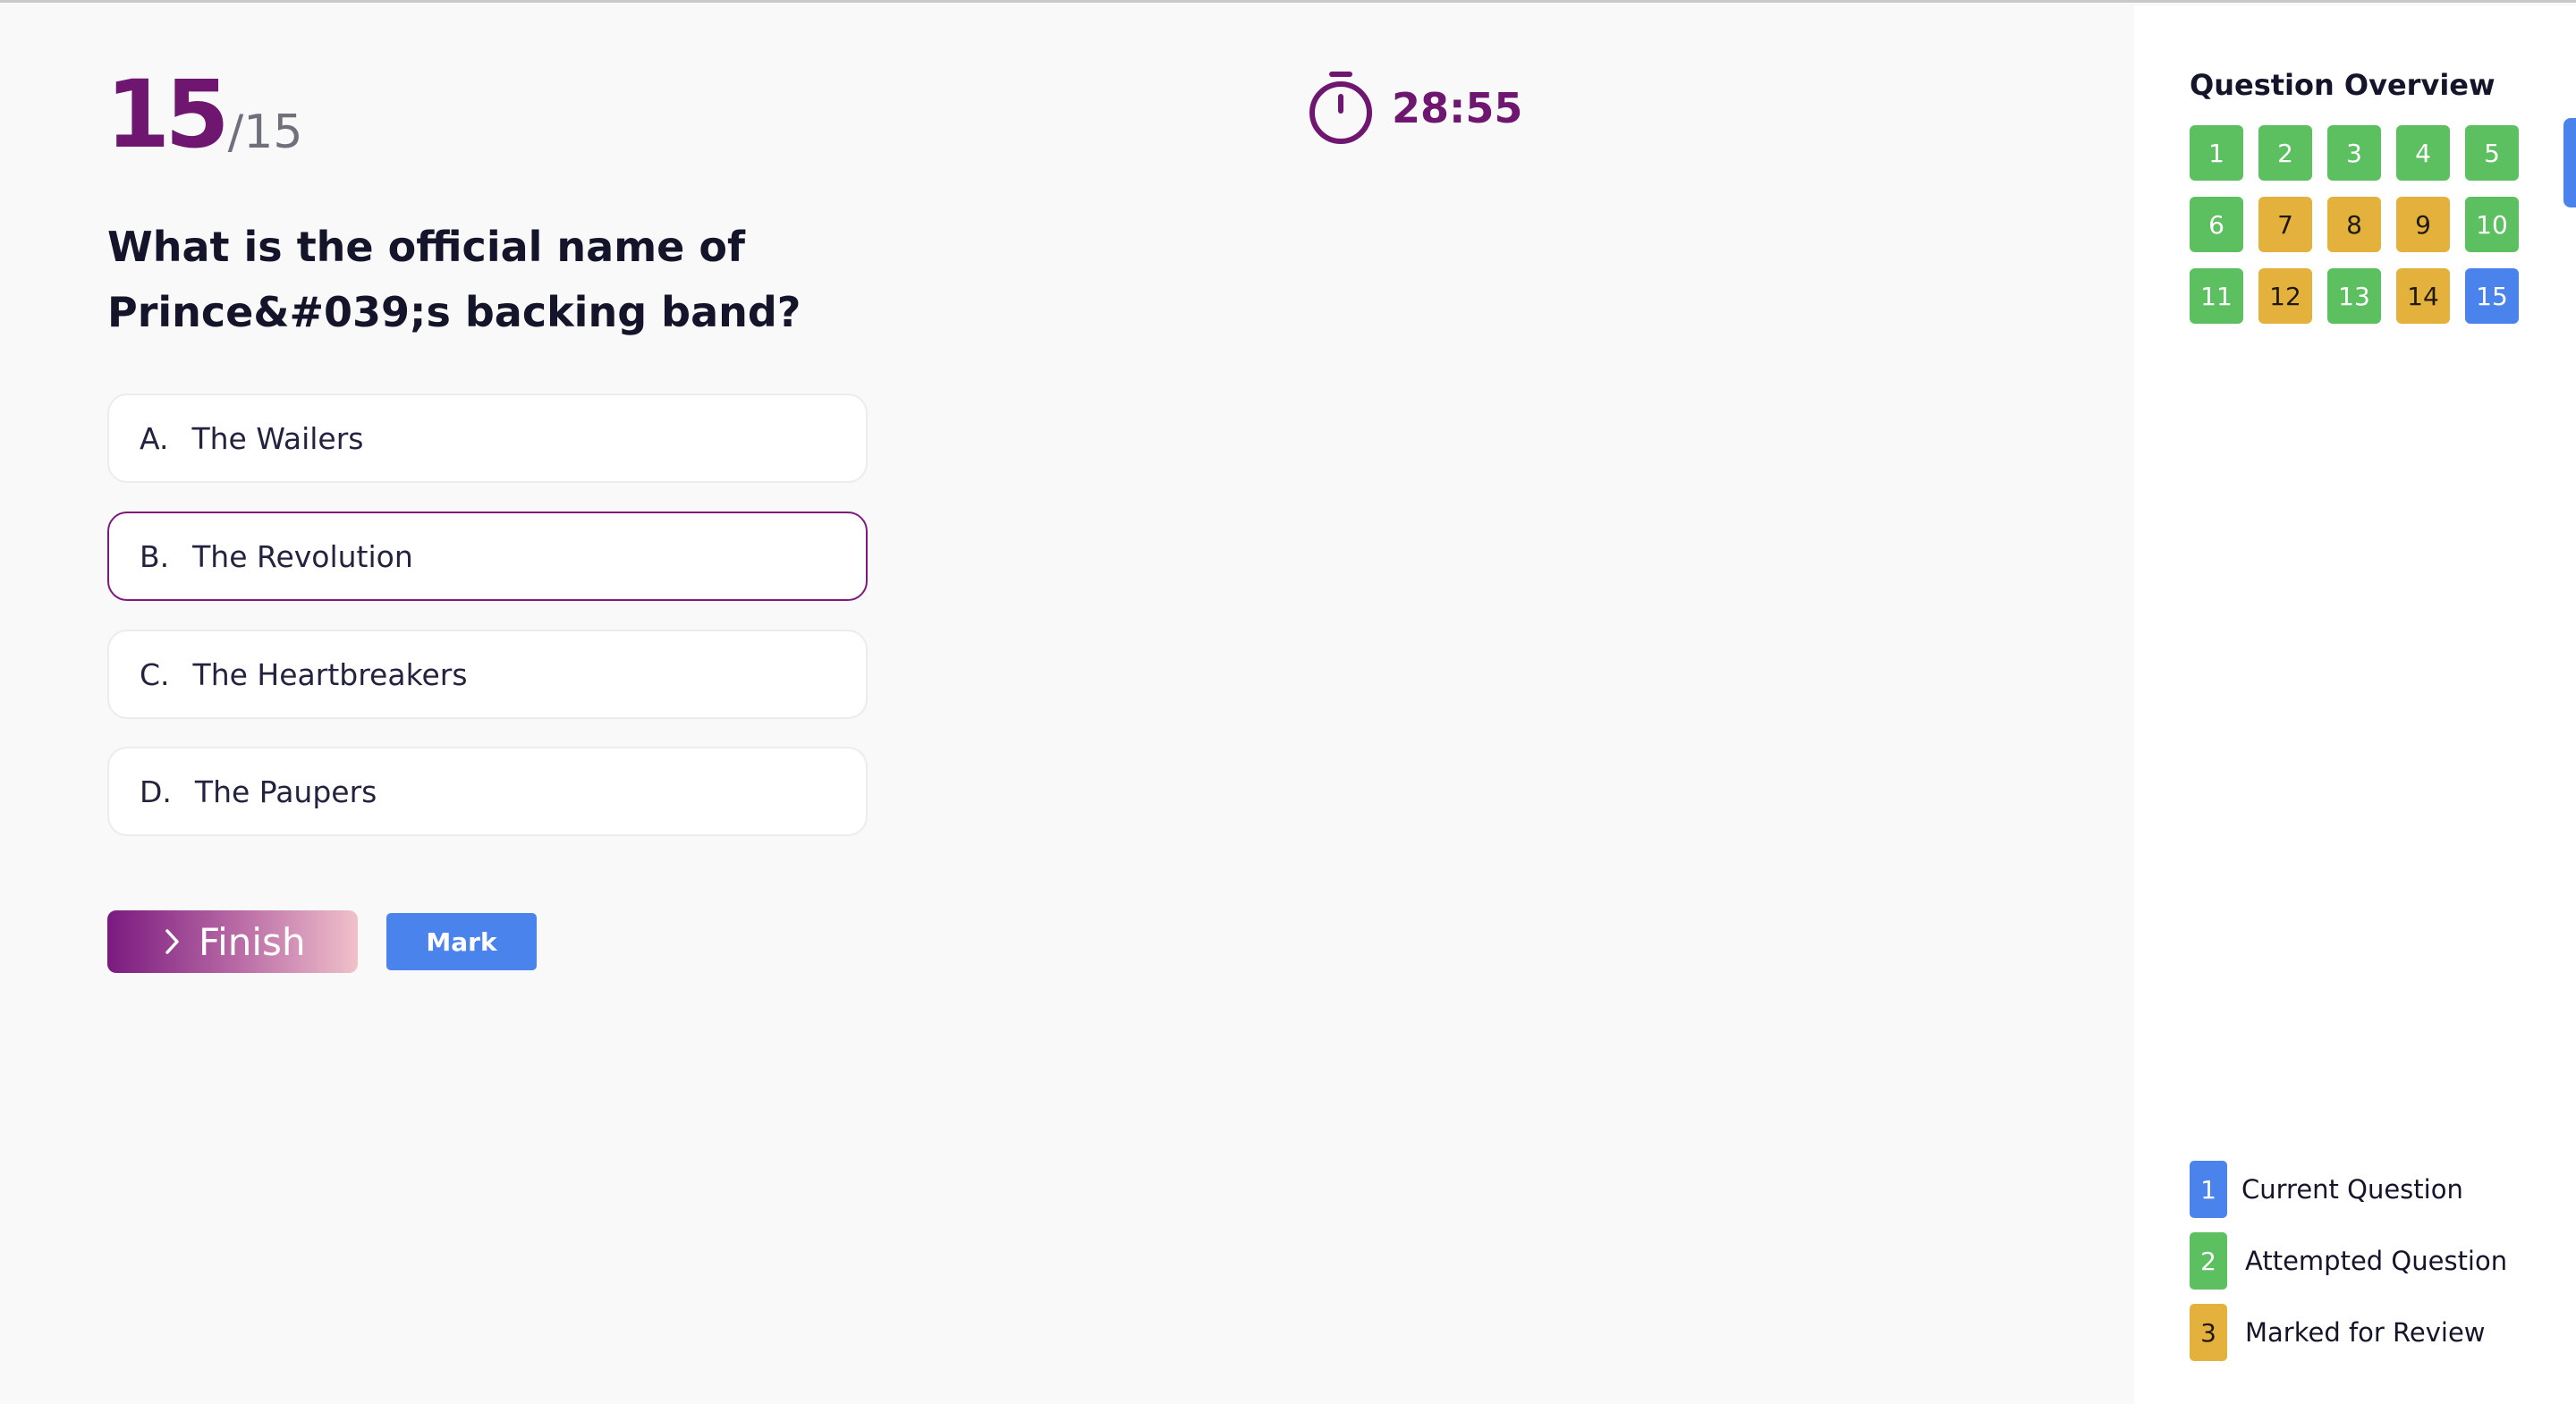  I want to click on question-nav-button: 8, so click(2354, 225).